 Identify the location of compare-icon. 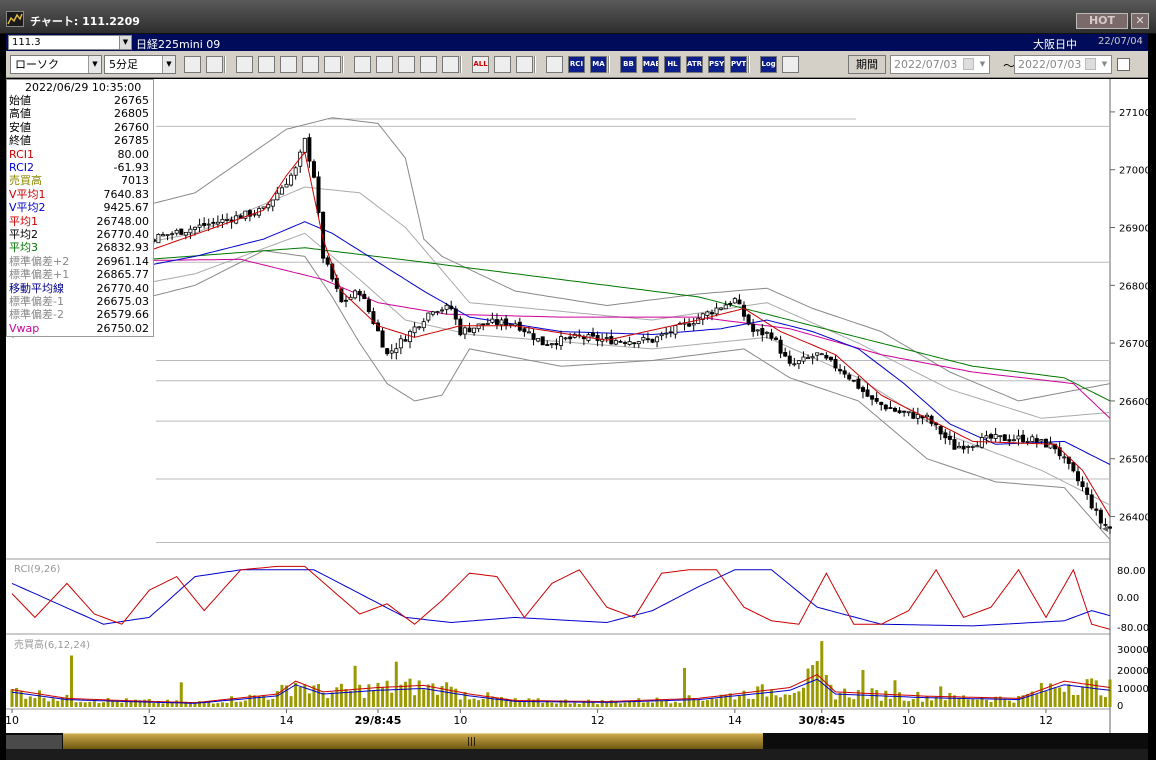
(310, 64).